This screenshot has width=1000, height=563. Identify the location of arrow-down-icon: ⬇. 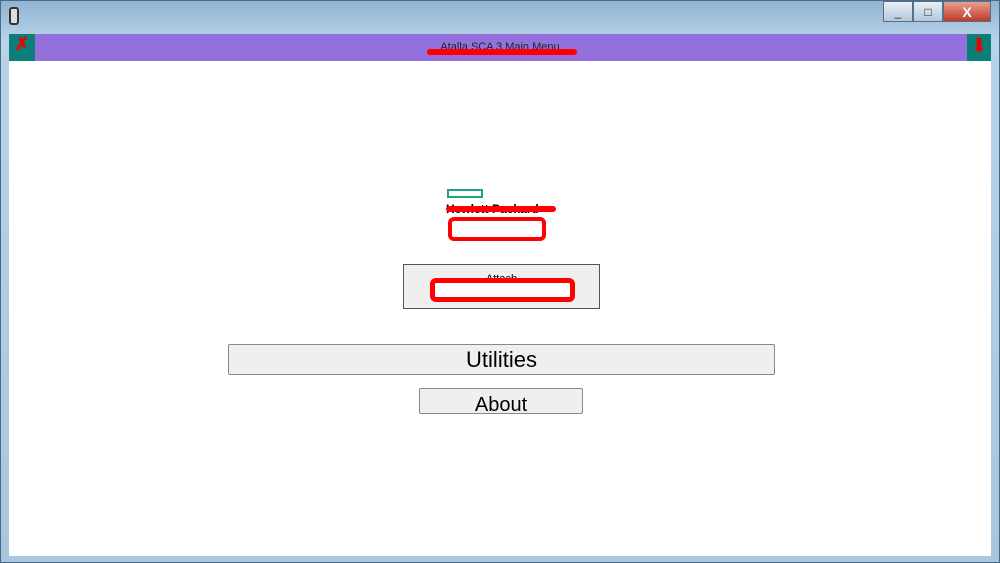
(979, 47).